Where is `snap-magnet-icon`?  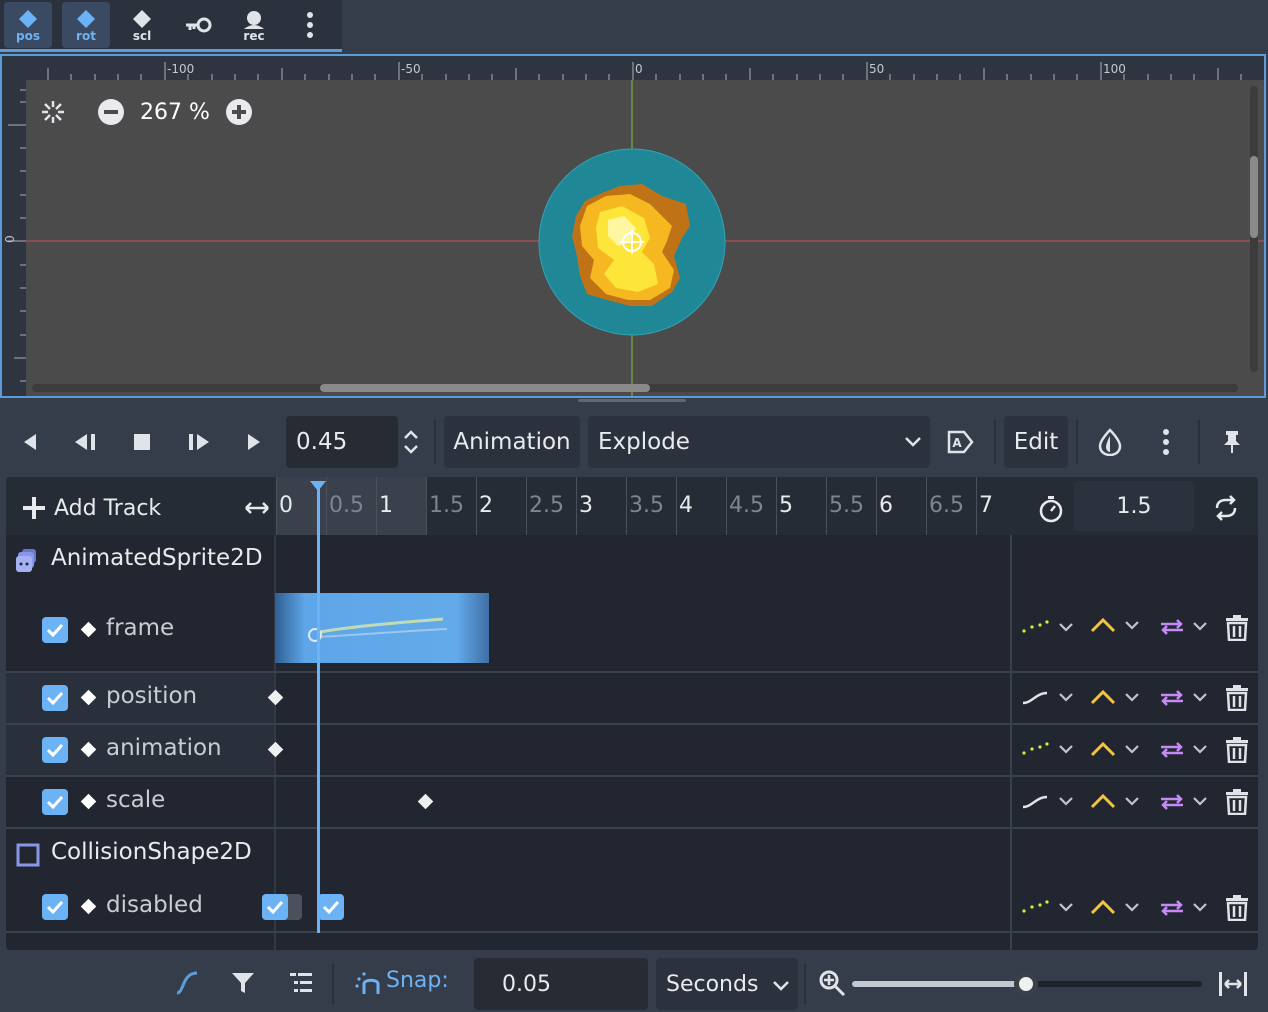 snap-magnet-icon is located at coordinates (368, 983).